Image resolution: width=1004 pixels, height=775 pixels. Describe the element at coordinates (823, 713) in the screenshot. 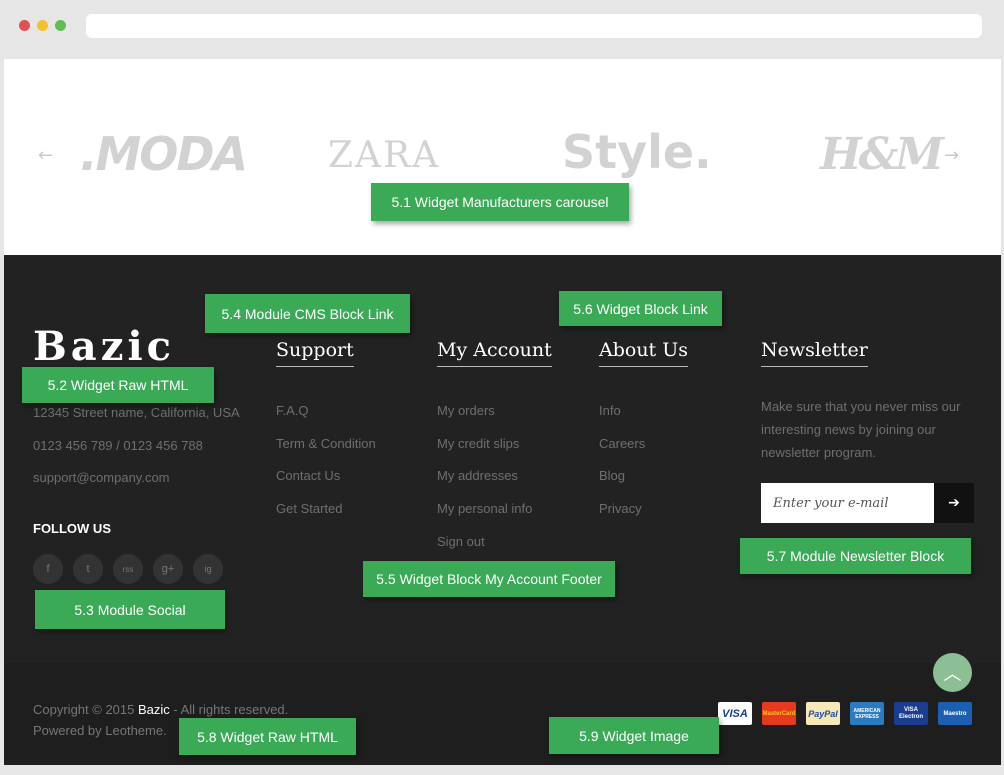

I see `paypal-icon: PayPal` at that location.